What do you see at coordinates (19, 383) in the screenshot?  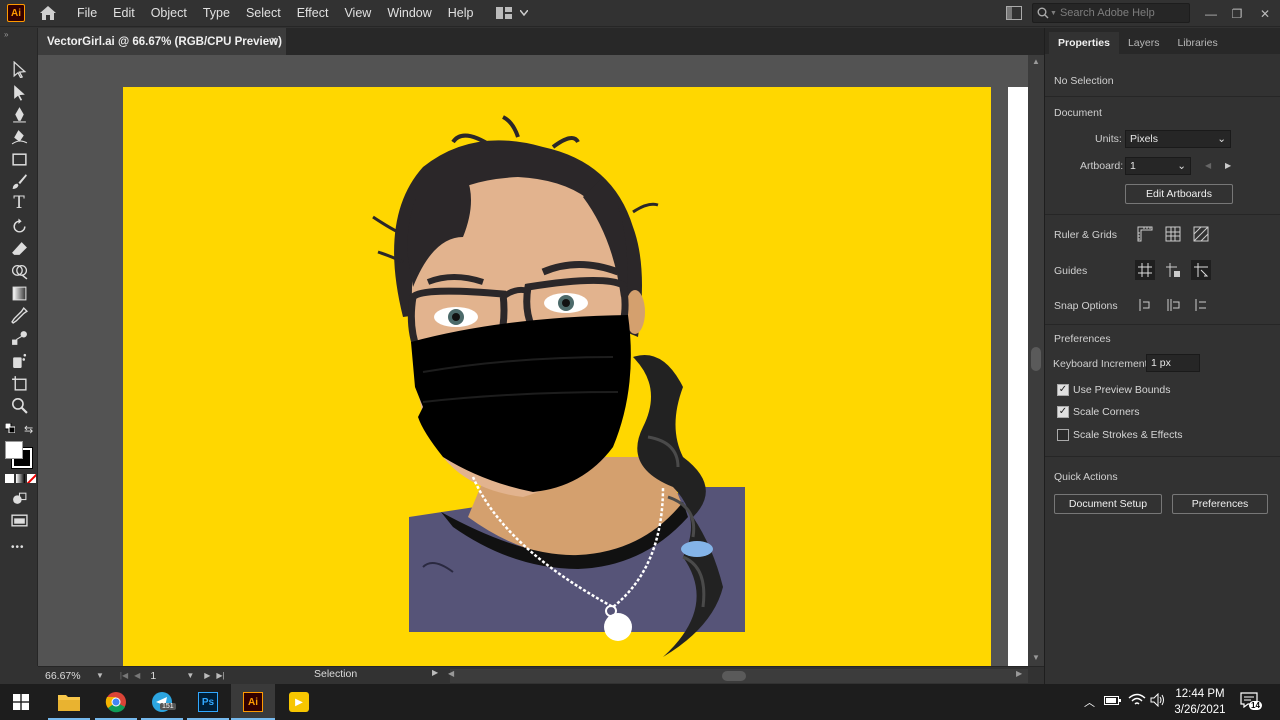 I see `artboard-tool` at bounding box center [19, 383].